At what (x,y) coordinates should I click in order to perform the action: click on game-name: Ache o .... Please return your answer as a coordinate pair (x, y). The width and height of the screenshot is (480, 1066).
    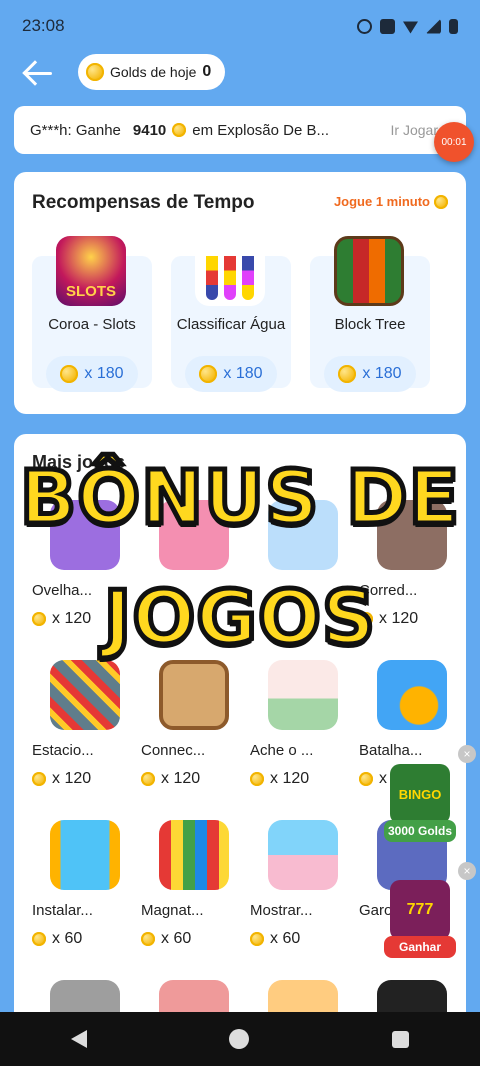
    Looking at the image, I should click on (282, 750).